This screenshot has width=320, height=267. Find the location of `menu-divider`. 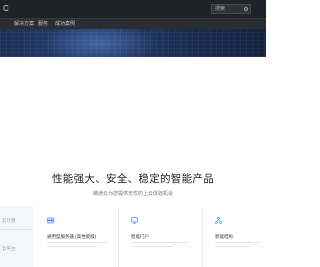

menu-divider is located at coordinates (16, 229).